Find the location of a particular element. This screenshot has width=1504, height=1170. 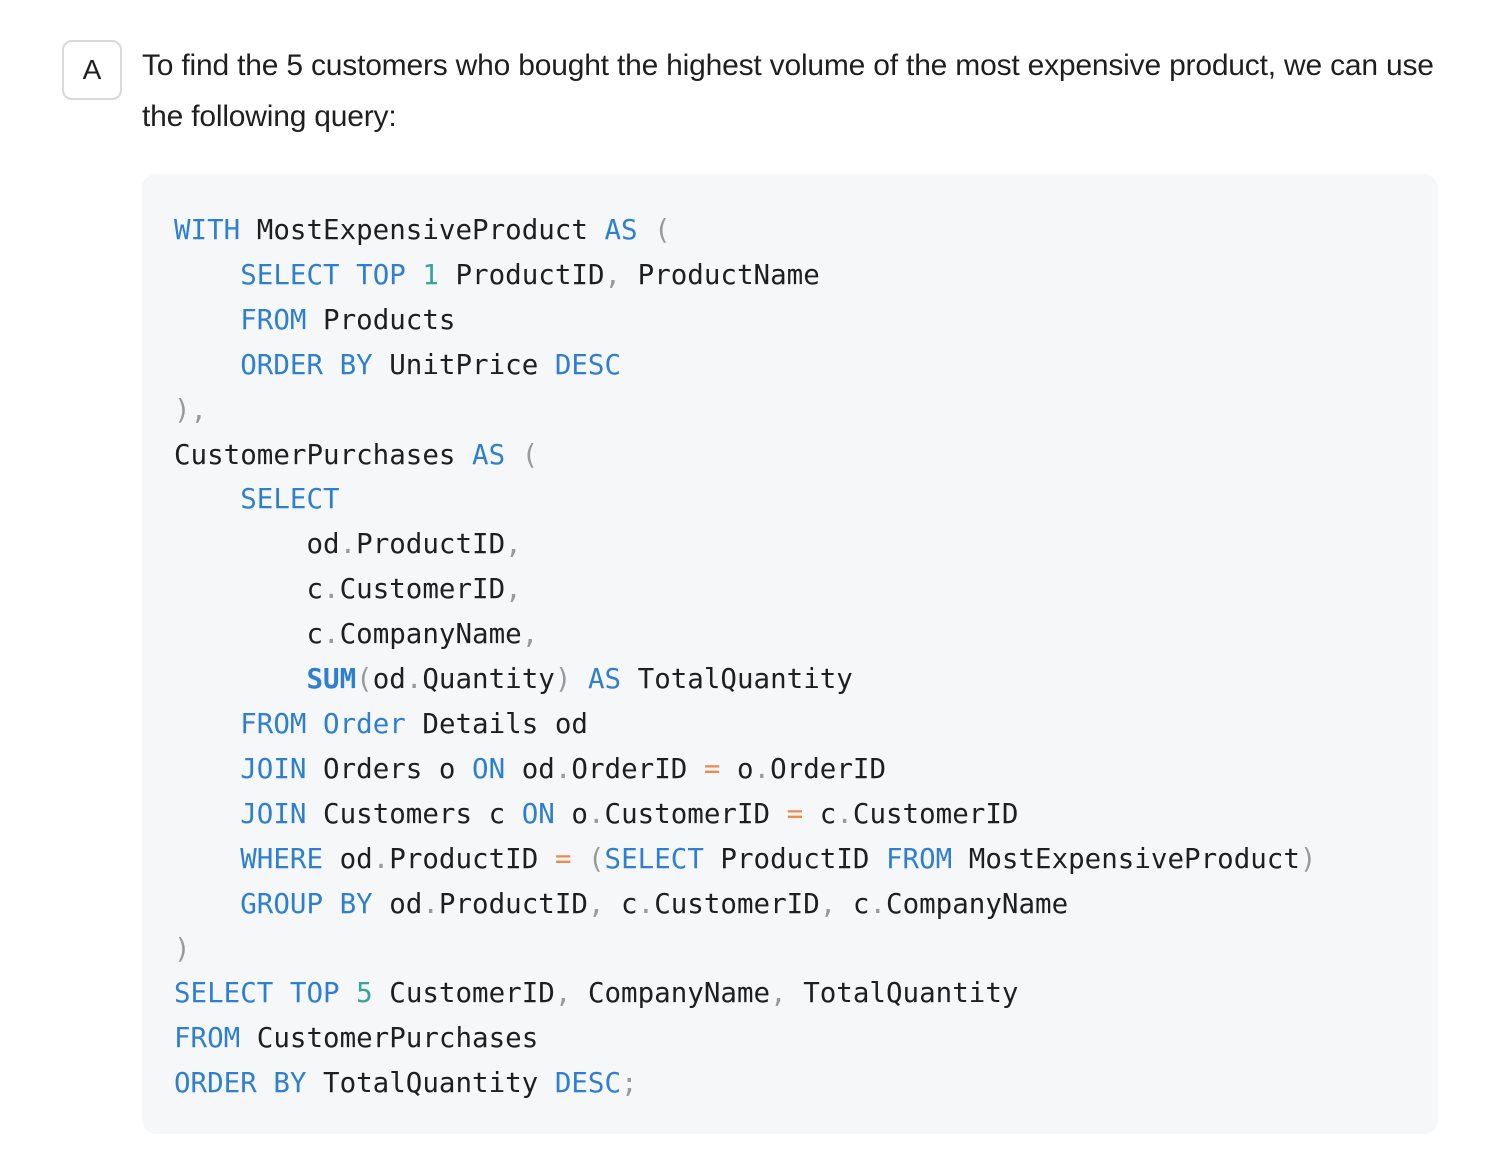

code-identifier: Products is located at coordinates (381, 319).